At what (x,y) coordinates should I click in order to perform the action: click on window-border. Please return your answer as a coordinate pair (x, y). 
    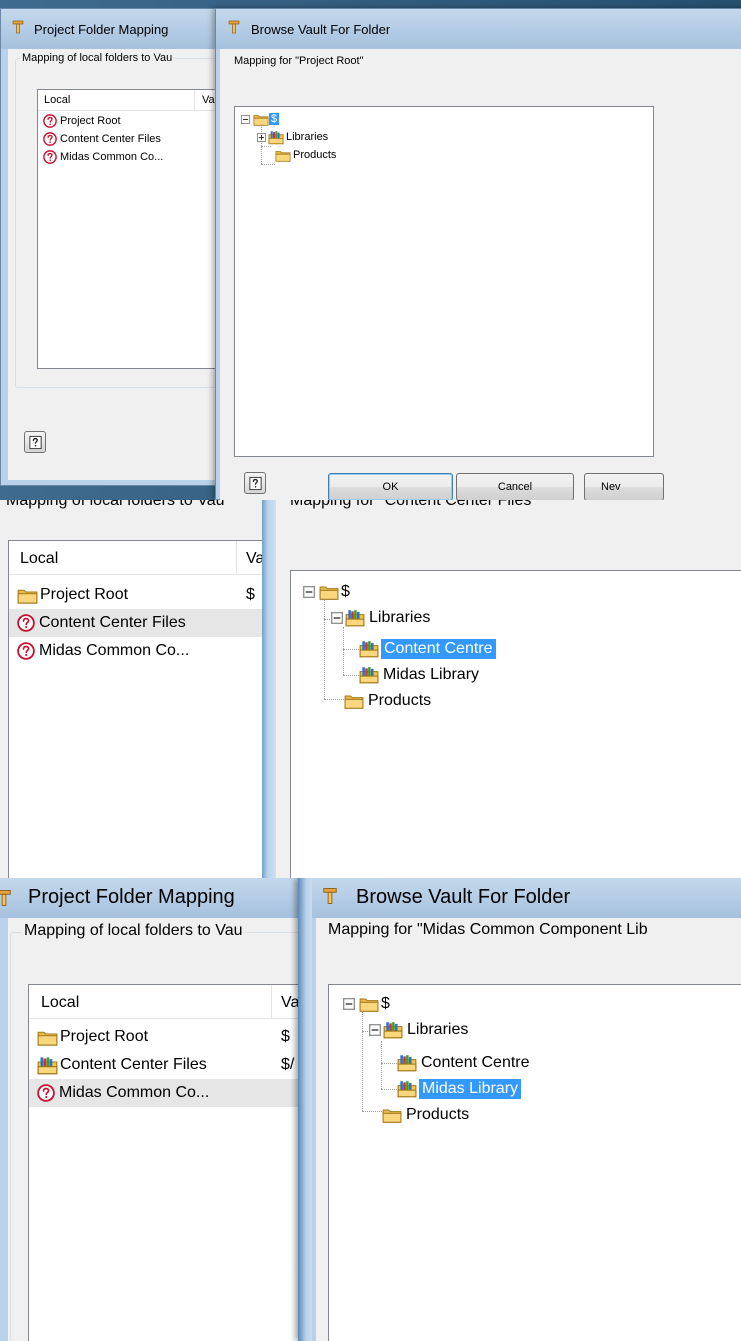
    Looking at the image, I should click on (269, 689).